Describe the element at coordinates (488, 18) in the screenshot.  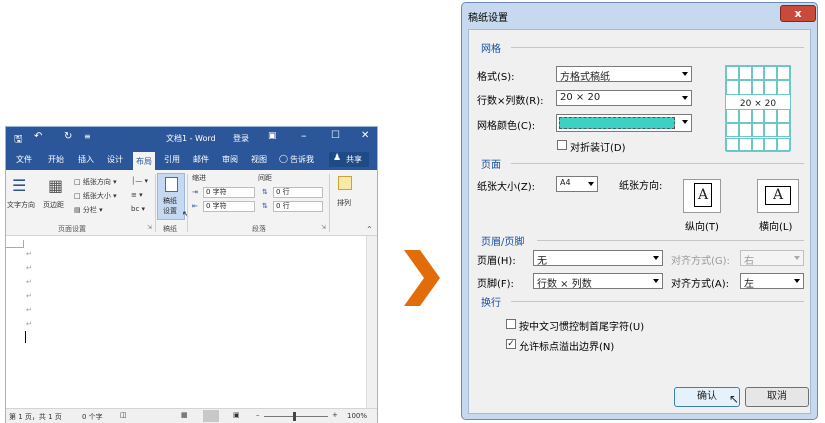
I see `dialog-title: 稿纸设置` at that location.